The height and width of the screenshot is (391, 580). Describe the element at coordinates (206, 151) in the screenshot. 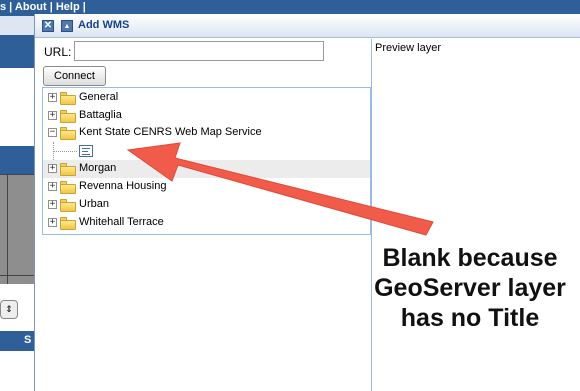

I see `tree-node-untitled-layer` at that location.